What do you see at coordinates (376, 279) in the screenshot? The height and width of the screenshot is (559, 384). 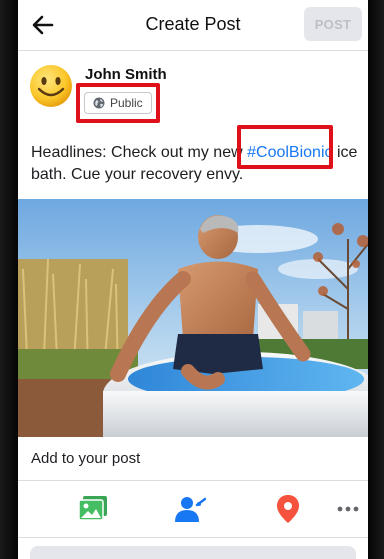 I see `phone-bezel-right` at bounding box center [376, 279].